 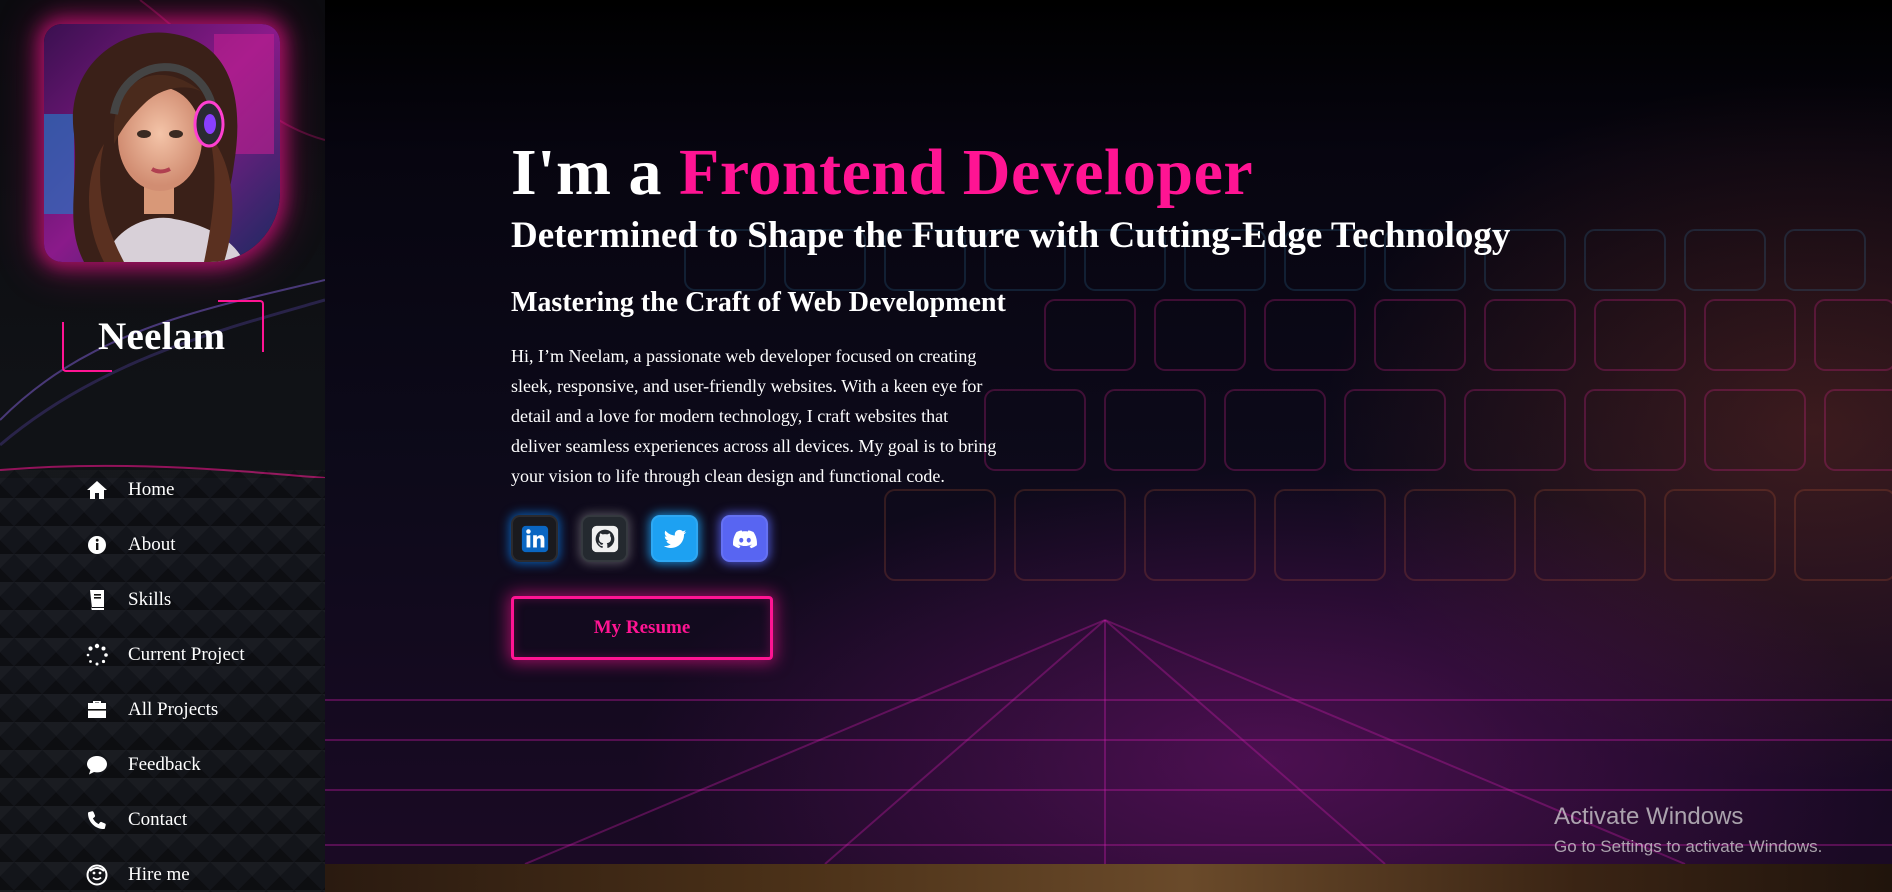 I want to click on sidebar-item-label: Current Project, so click(x=186, y=654).